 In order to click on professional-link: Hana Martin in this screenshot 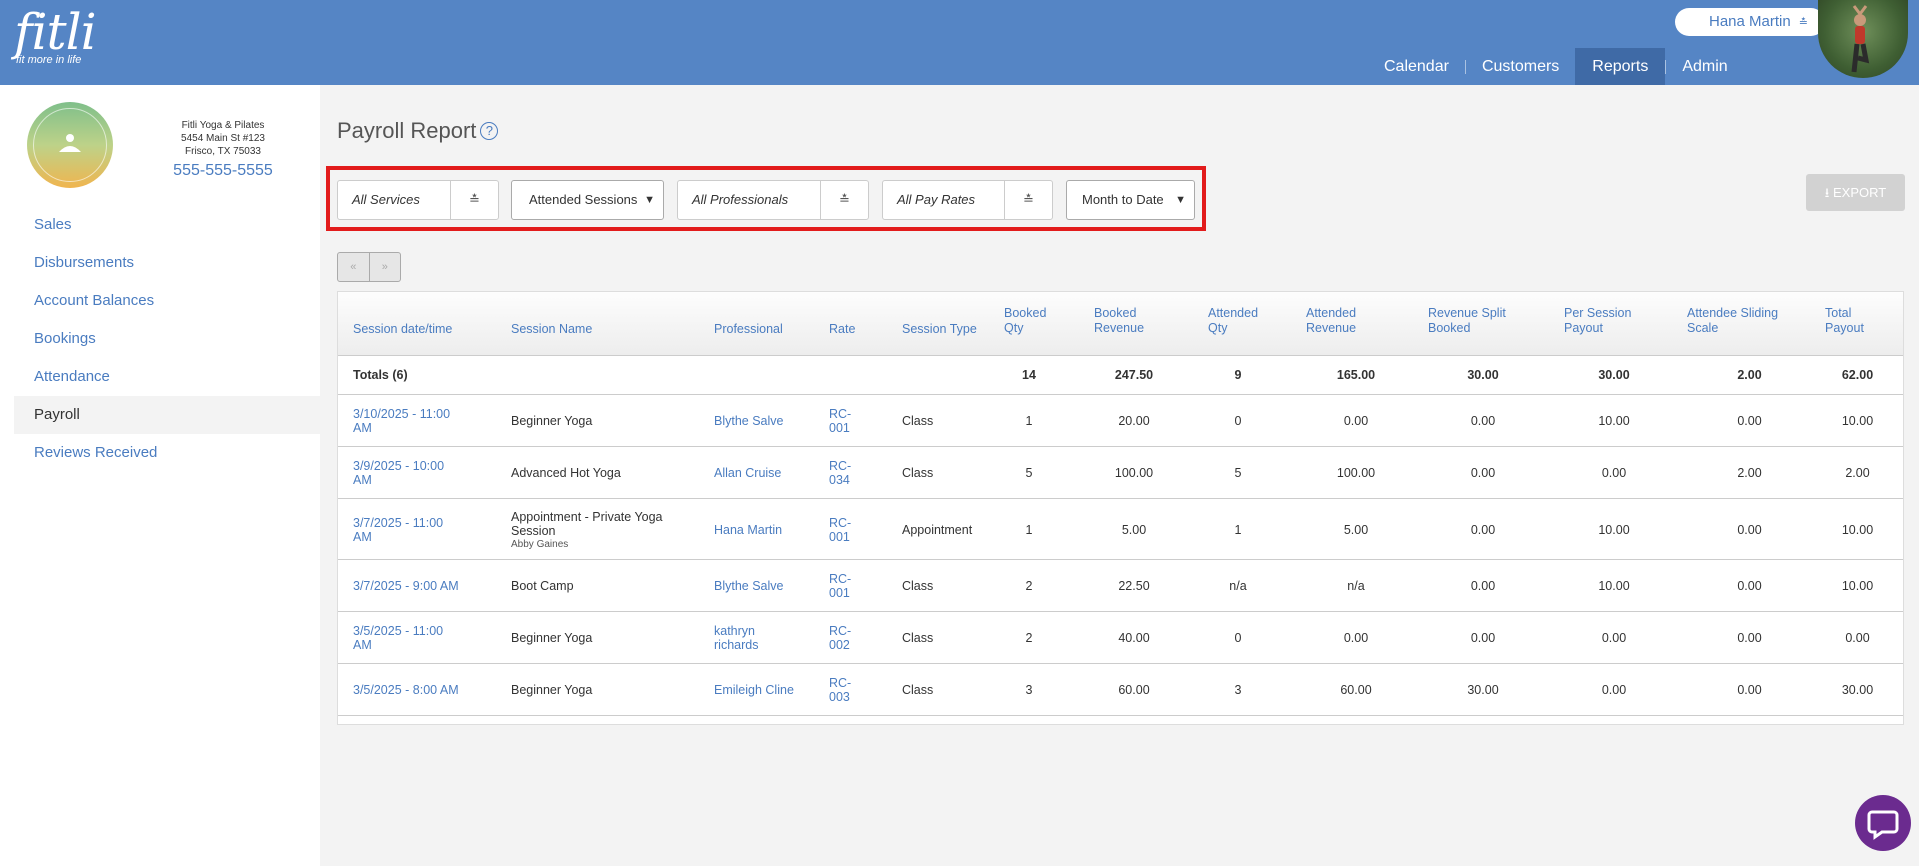, I will do `click(759, 530)`.